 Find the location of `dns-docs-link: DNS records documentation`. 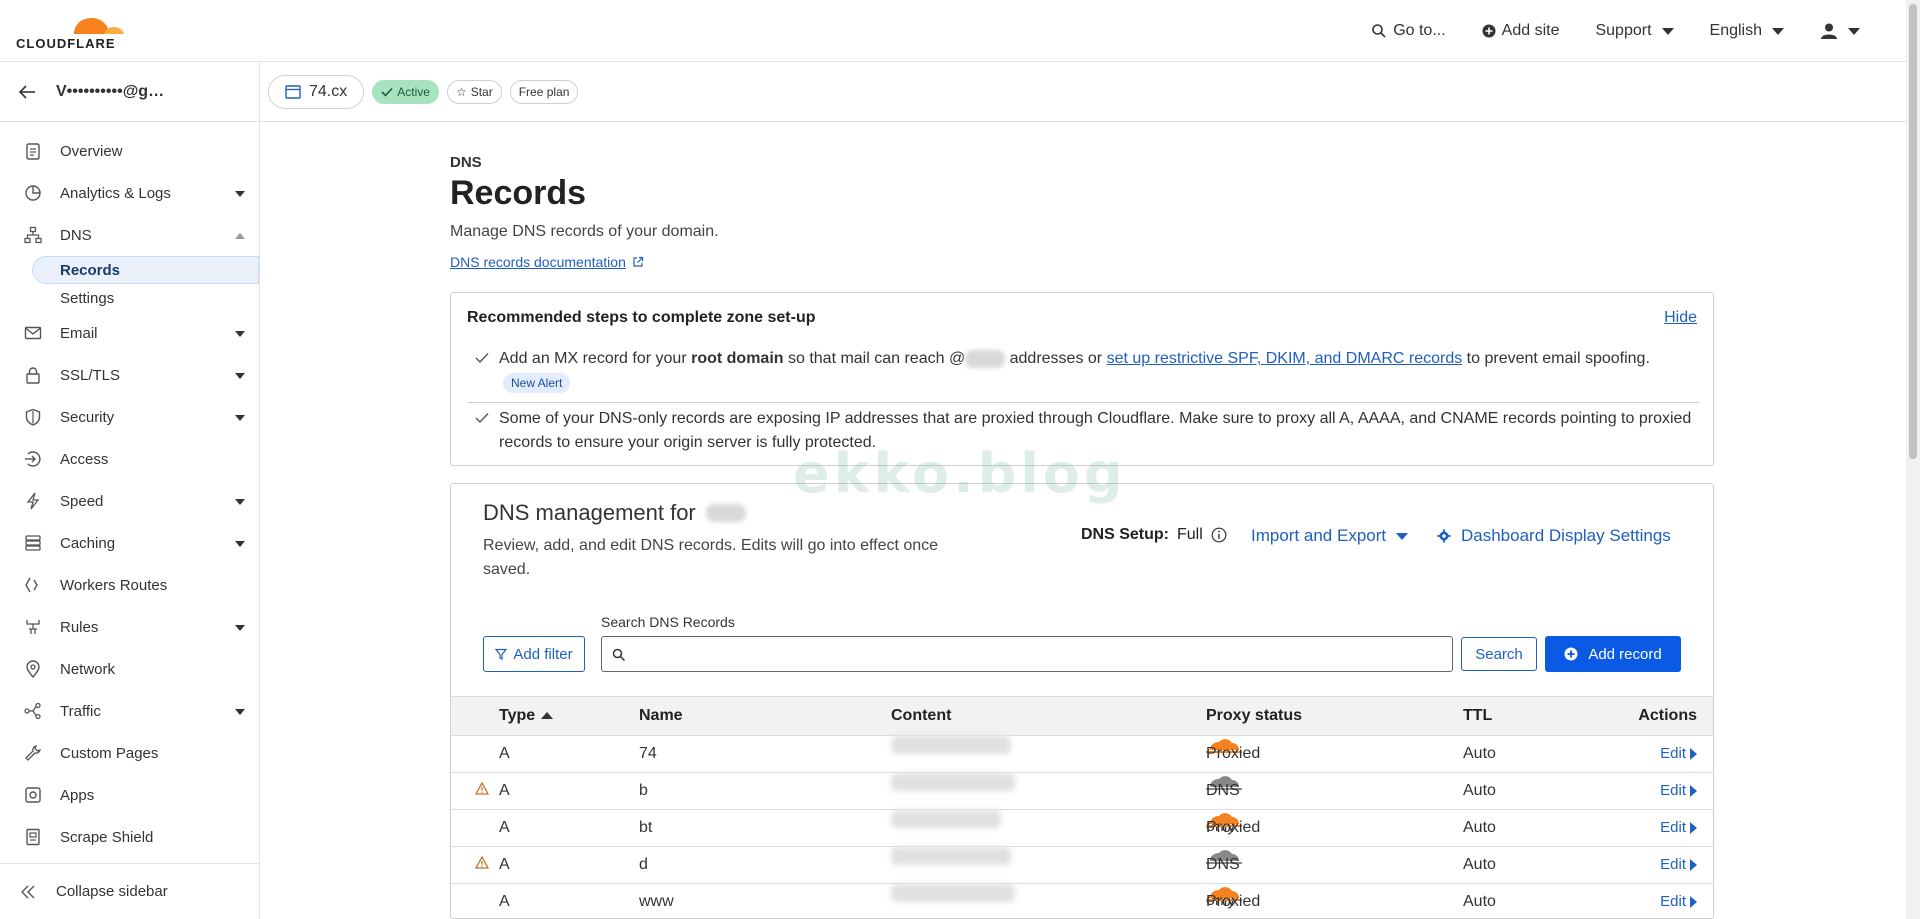

dns-docs-link: DNS records documentation is located at coordinates (547, 262).